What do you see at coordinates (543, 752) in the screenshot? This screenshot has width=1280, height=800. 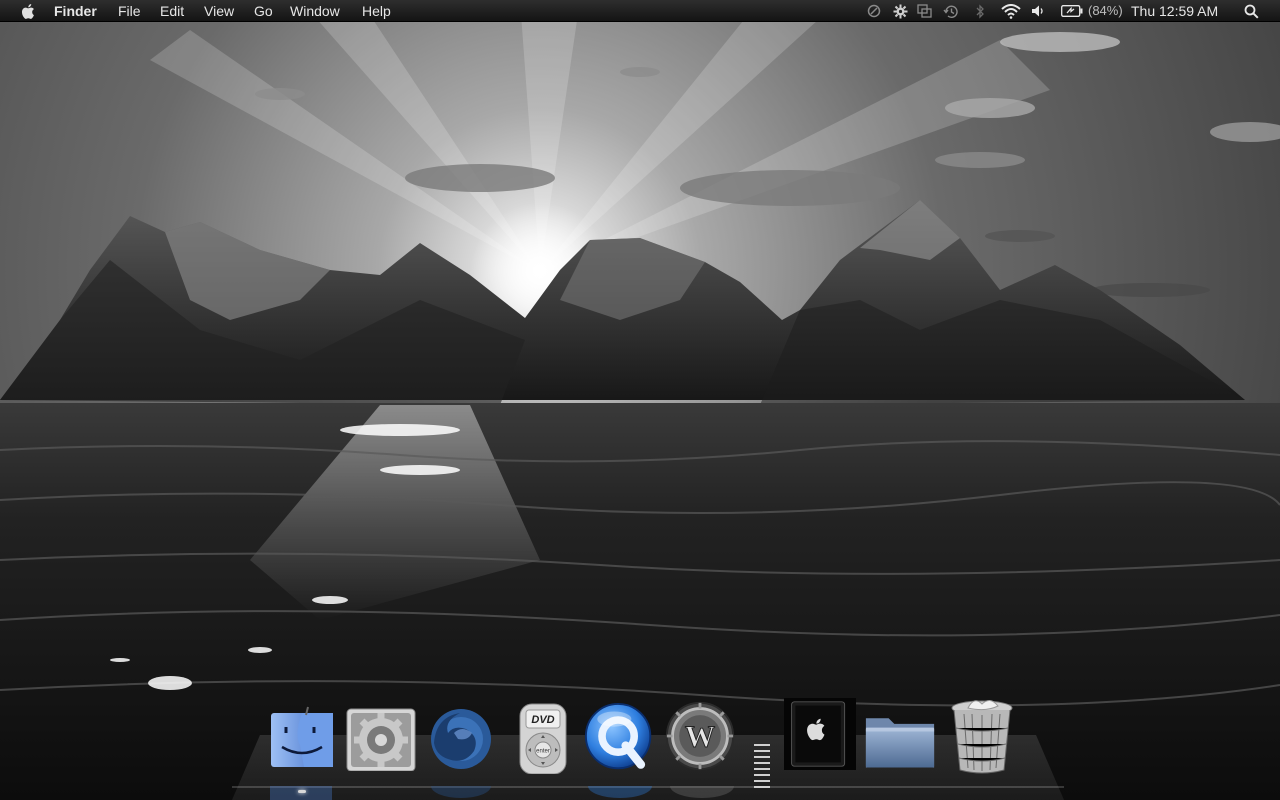 I see `dvd-enter-label: enter` at bounding box center [543, 752].